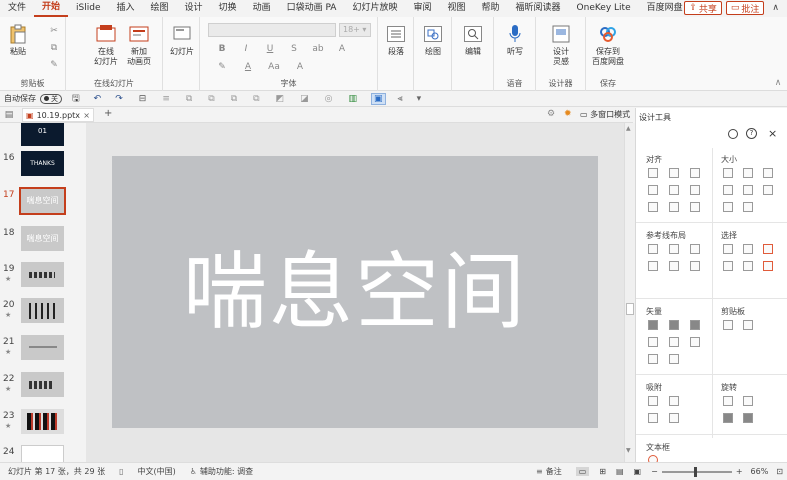 This screenshot has width=787, height=480. What do you see at coordinates (602, 471) in the screenshot?
I see `slide-sorter-icon: ⊞` at bounding box center [602, 471].